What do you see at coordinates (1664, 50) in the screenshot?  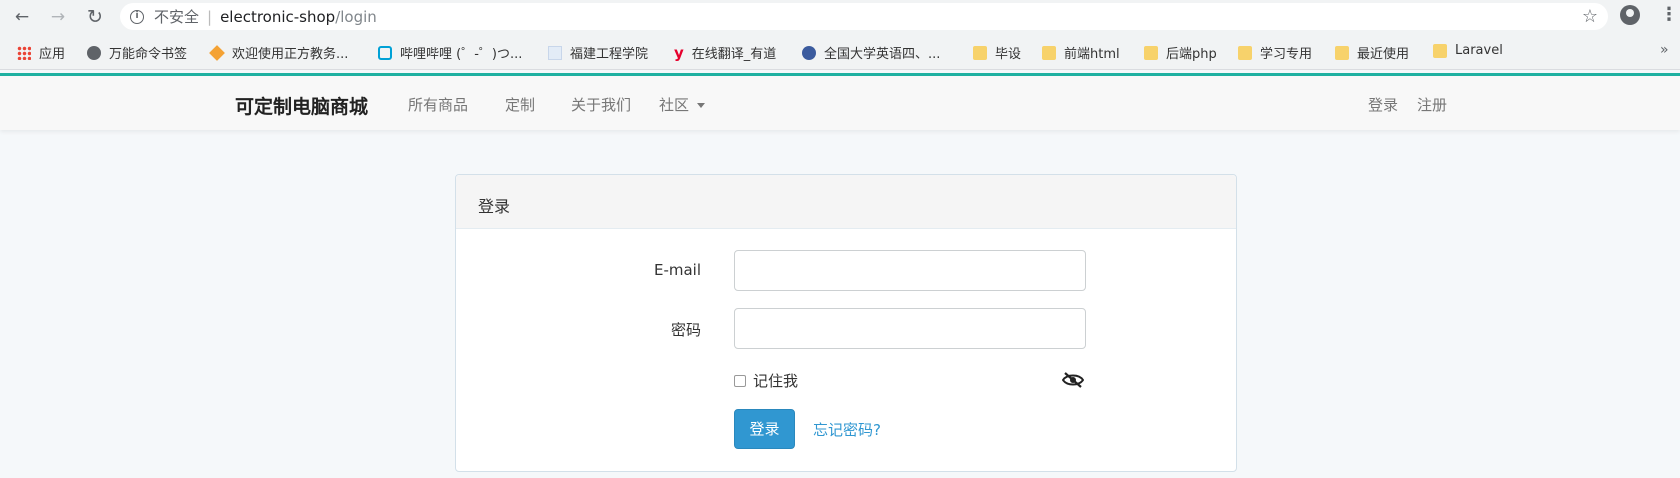 I see `bookmarks-more-icon: »` at bounding box center [1664, 50].